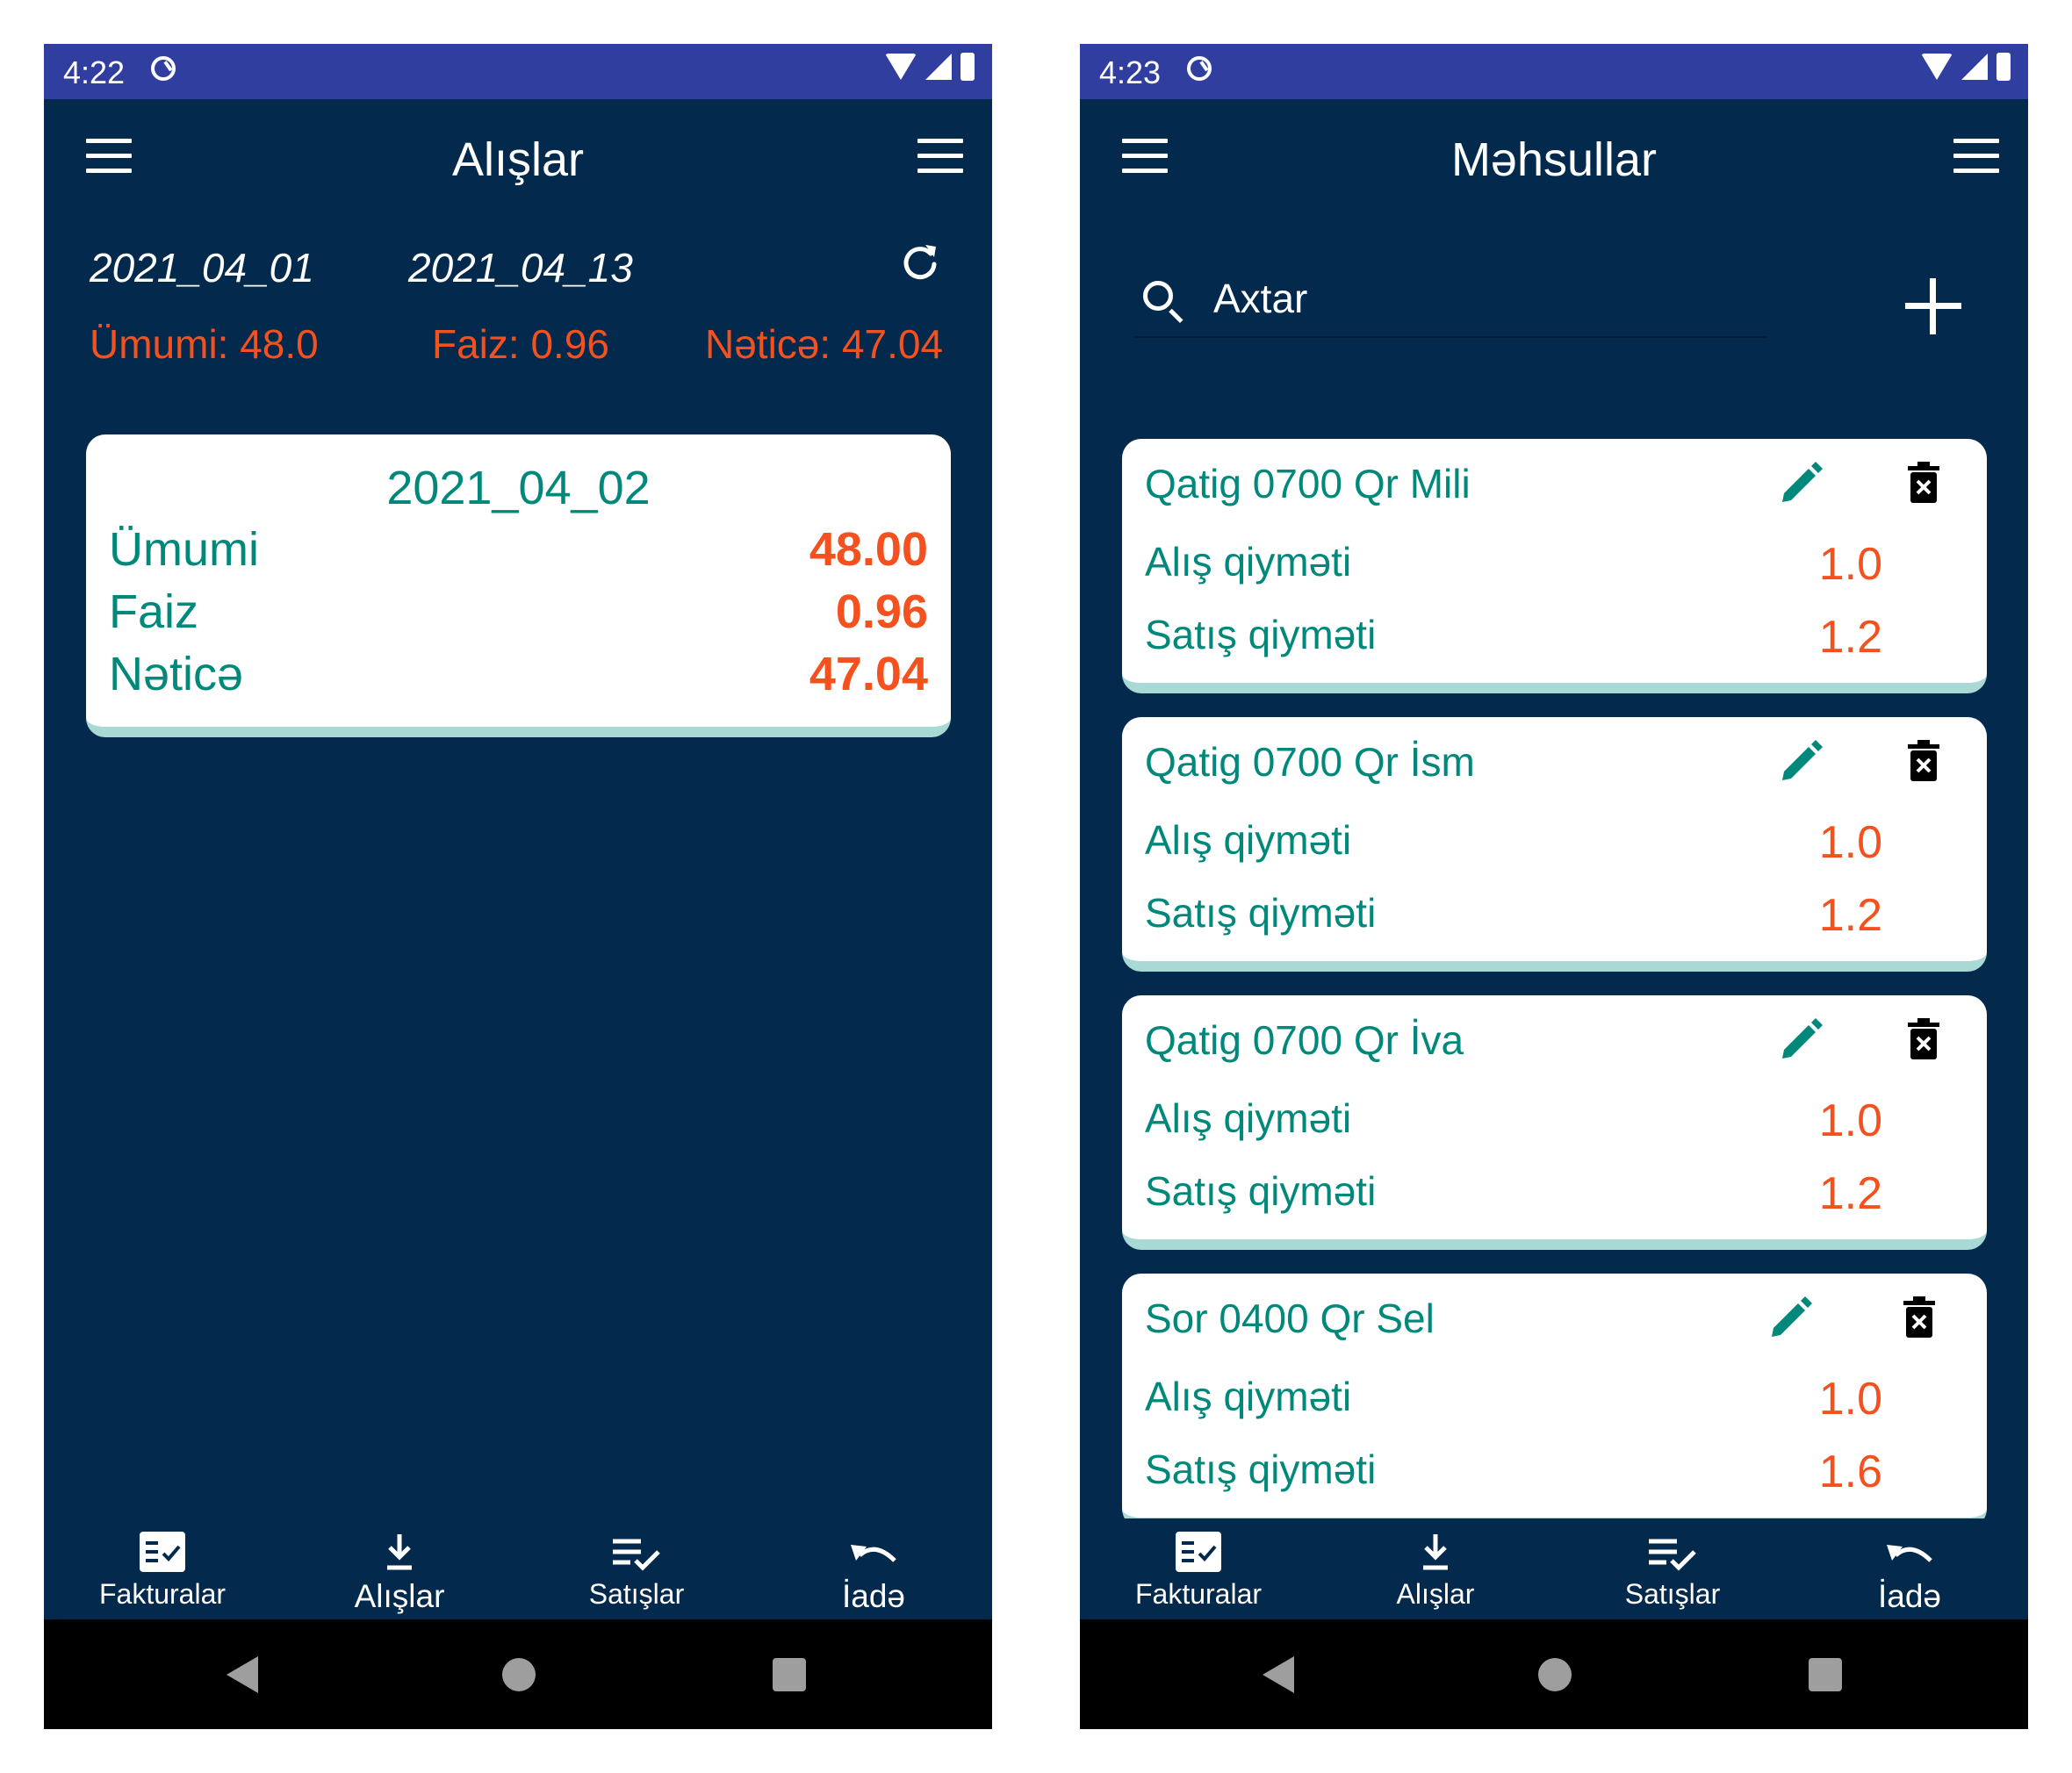  Describe the element at coordinates (881, 612) in the screenshot. I see `invoice-value: 0.96` at that location.